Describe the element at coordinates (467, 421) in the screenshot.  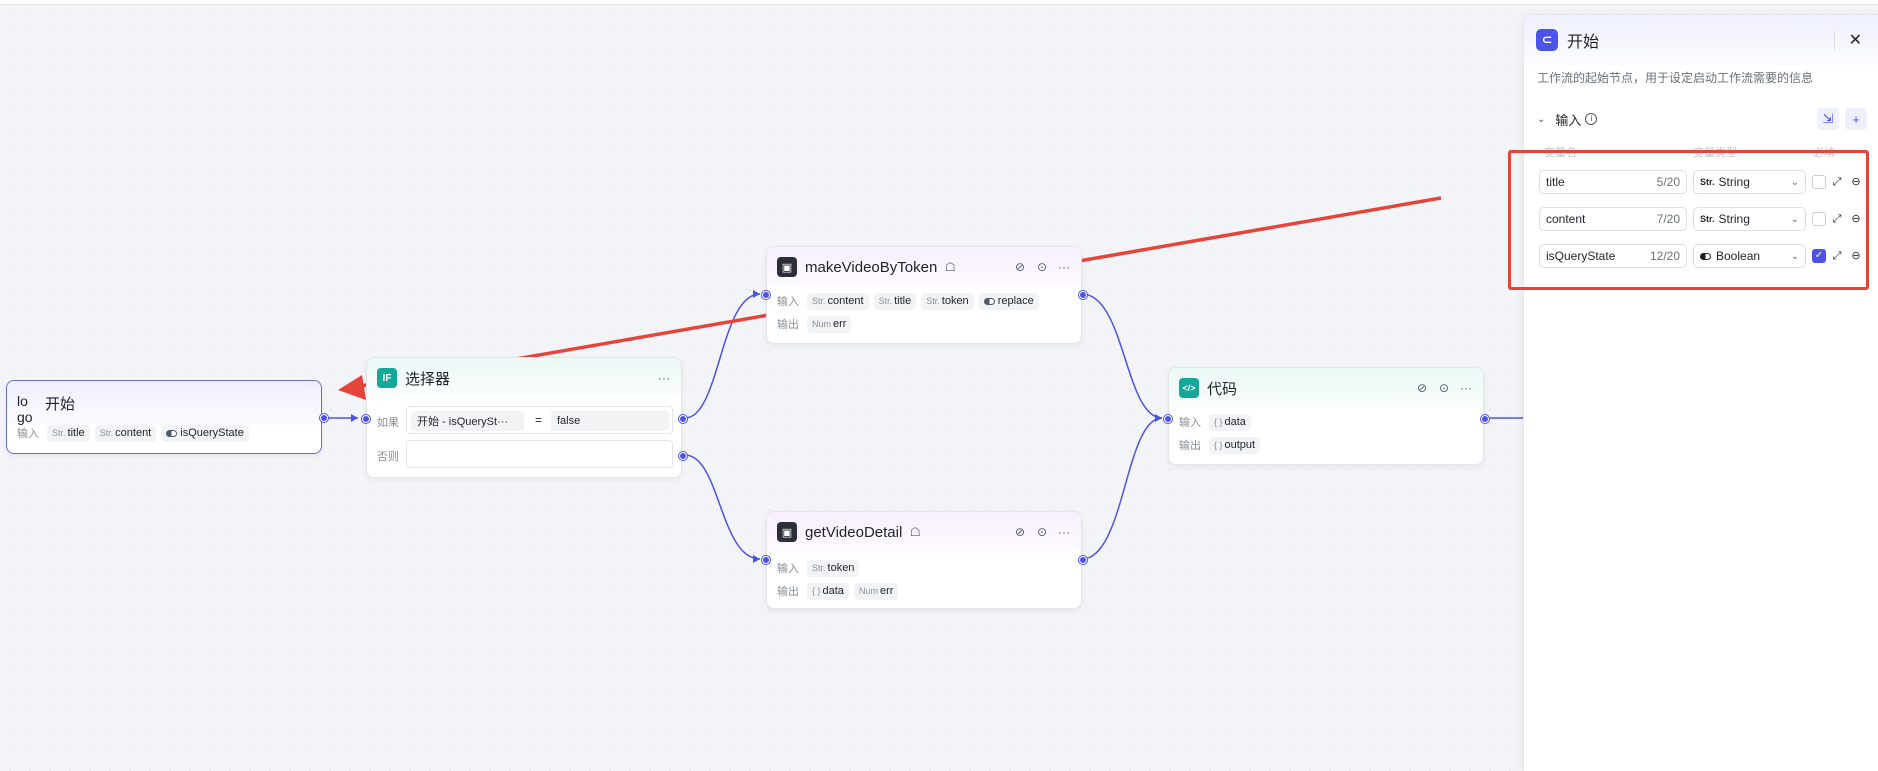
I see `condition-left: 开始 - isQuerySt···` at that location.